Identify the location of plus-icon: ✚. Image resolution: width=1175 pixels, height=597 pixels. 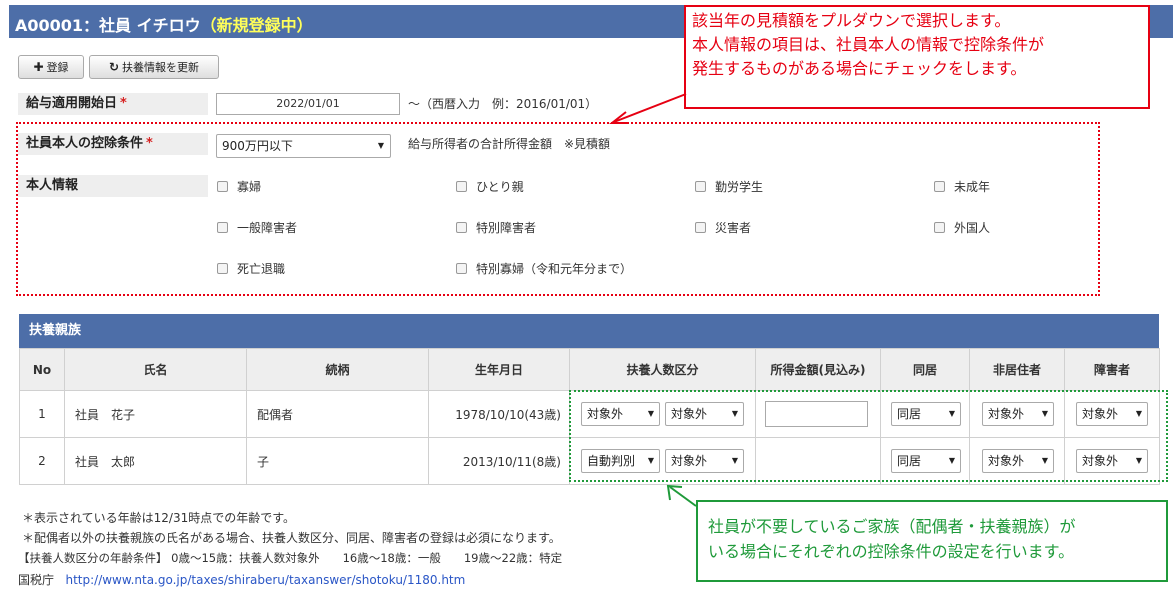
(38, 67).